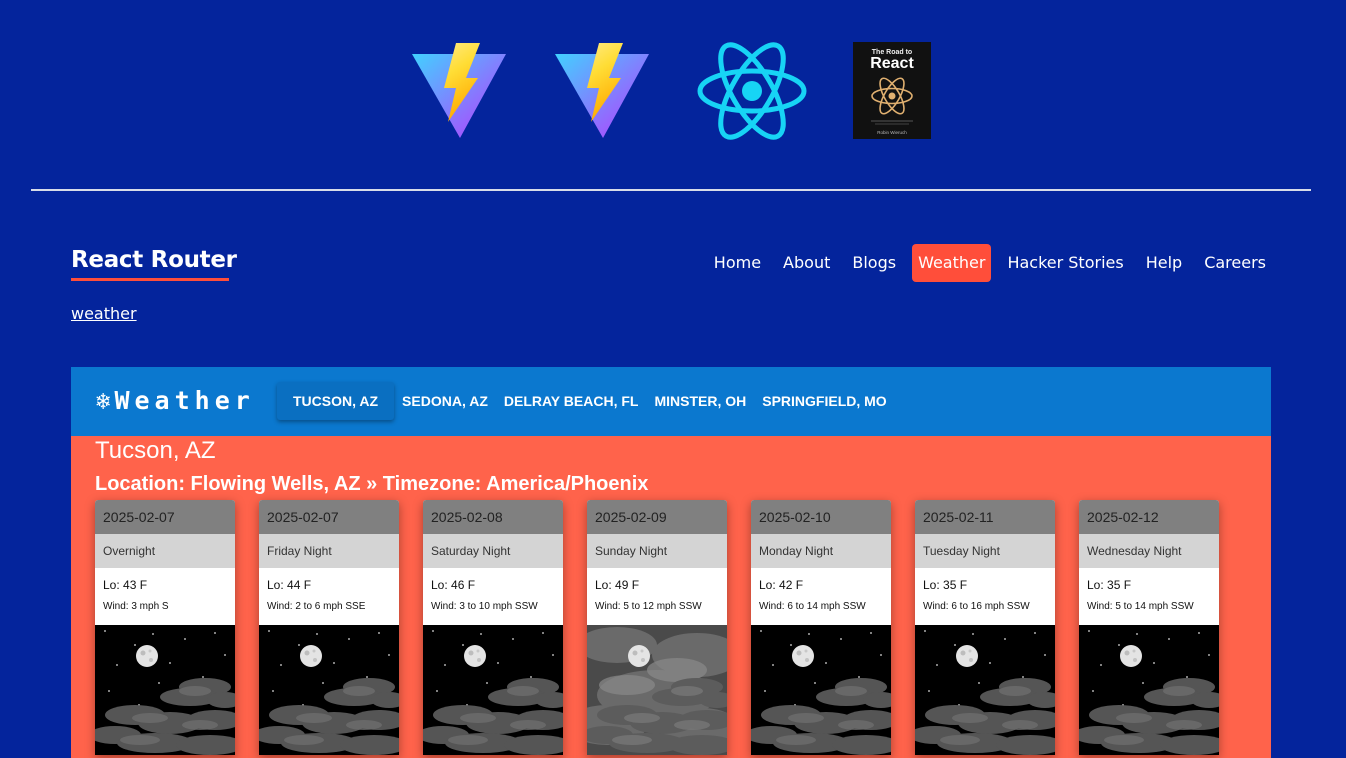  What do you see at coordinates (617, 585) in the screenshot?
I see `forecast-low: Lo: 49 F` at bounding box center [617, 585].